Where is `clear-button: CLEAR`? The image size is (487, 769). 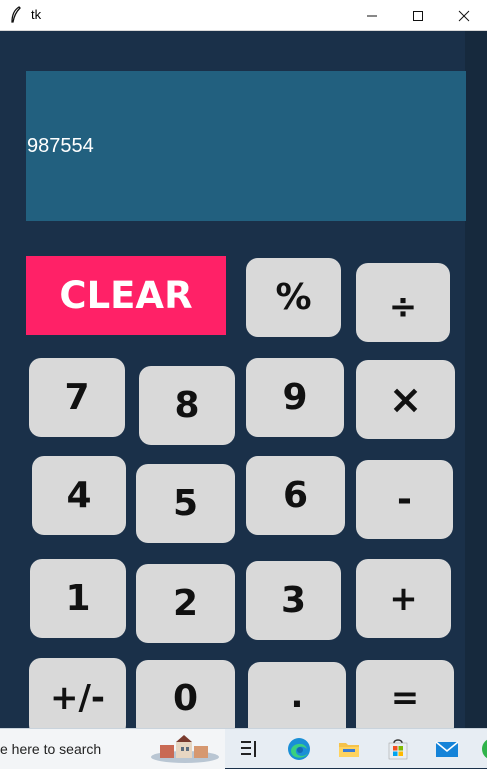
clear-button: CLEAR is located at coordinates (126, 295).